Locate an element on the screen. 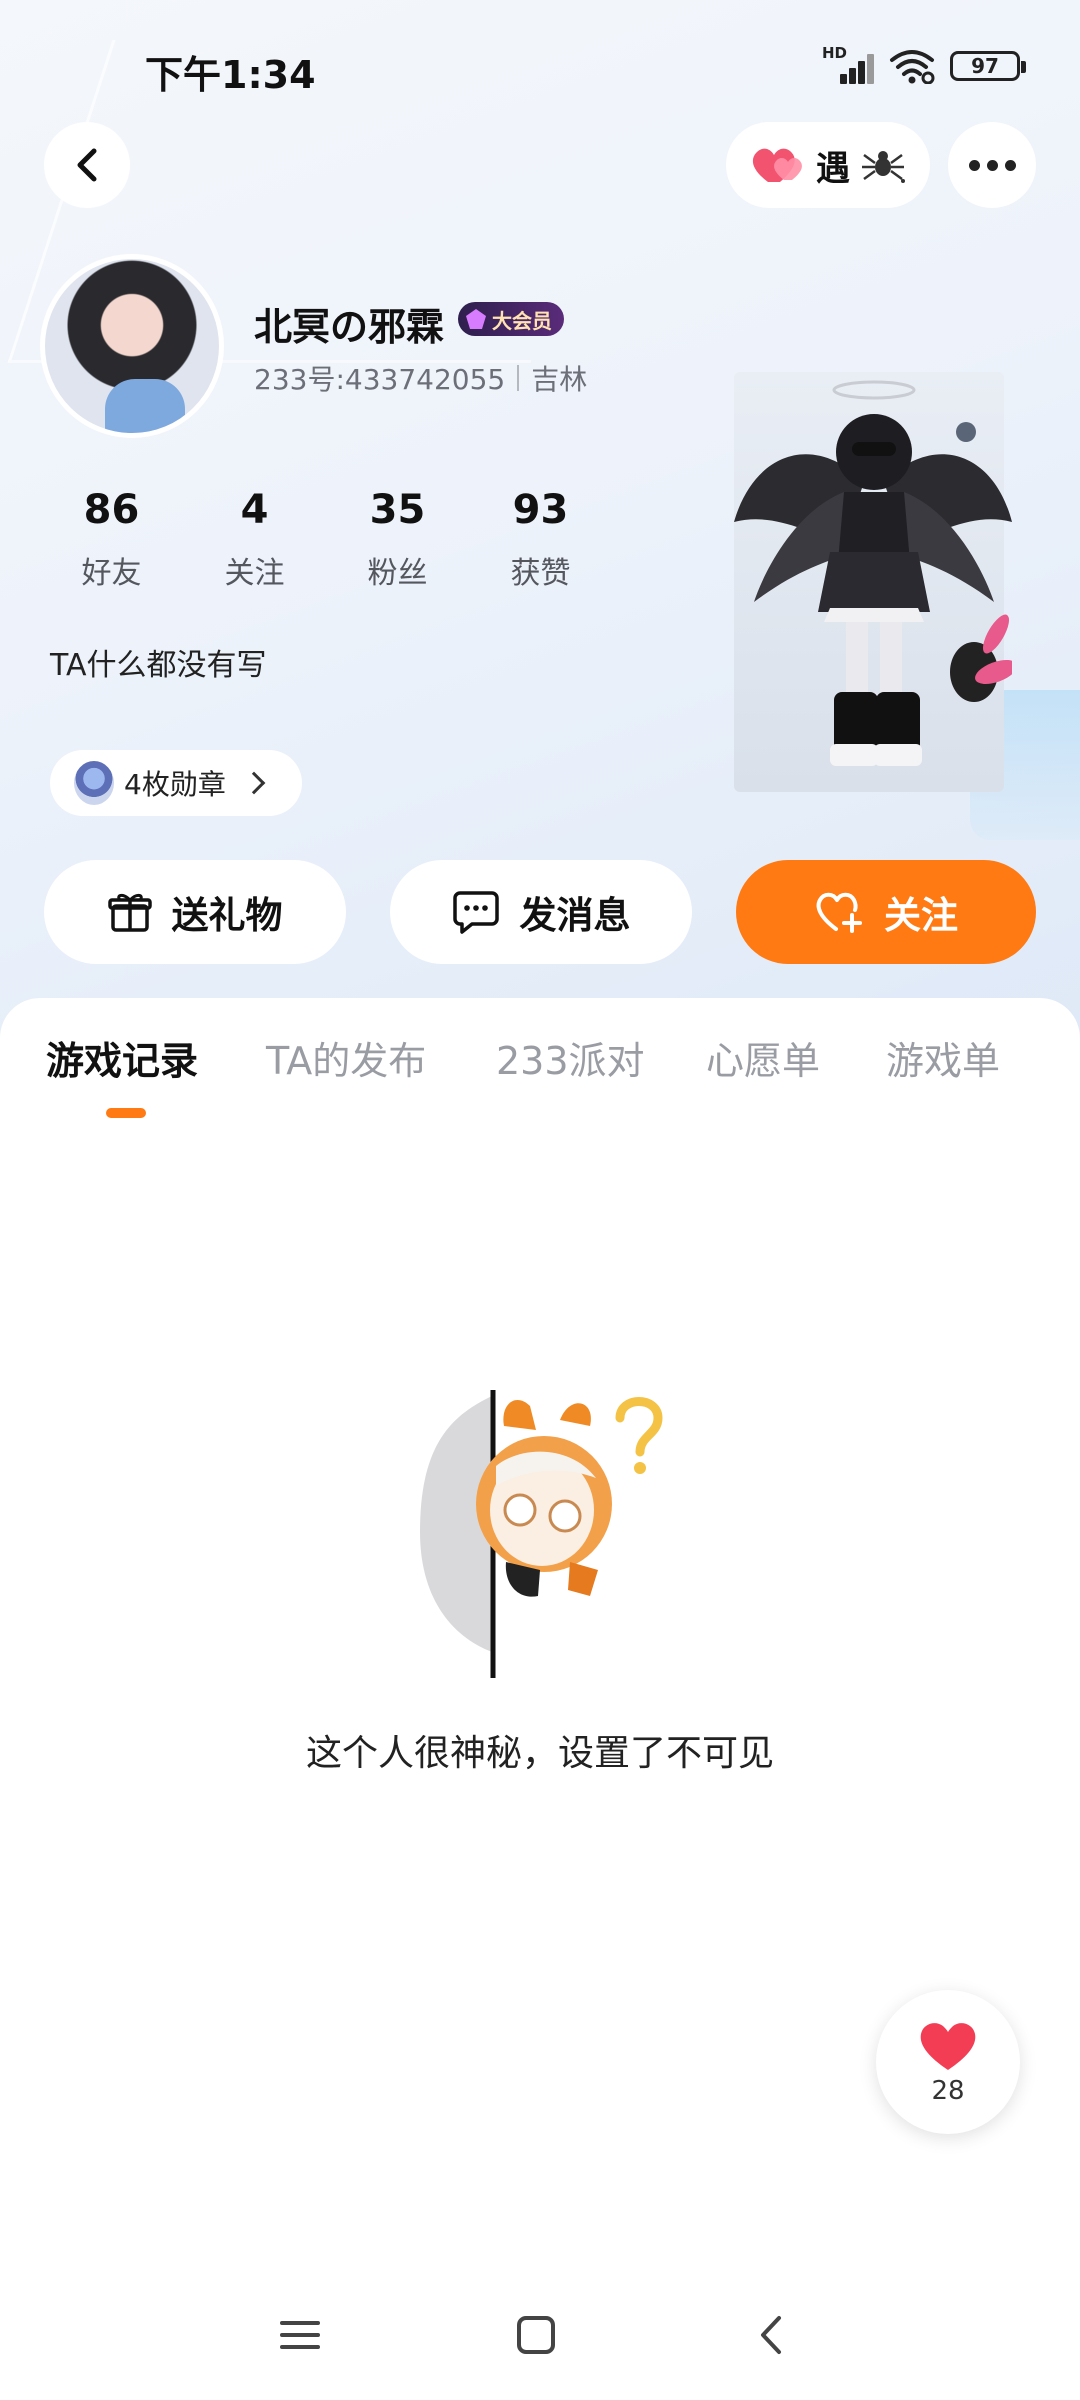 The image size is (1080, 2400). character-figure is located at coordinates (873, 573).